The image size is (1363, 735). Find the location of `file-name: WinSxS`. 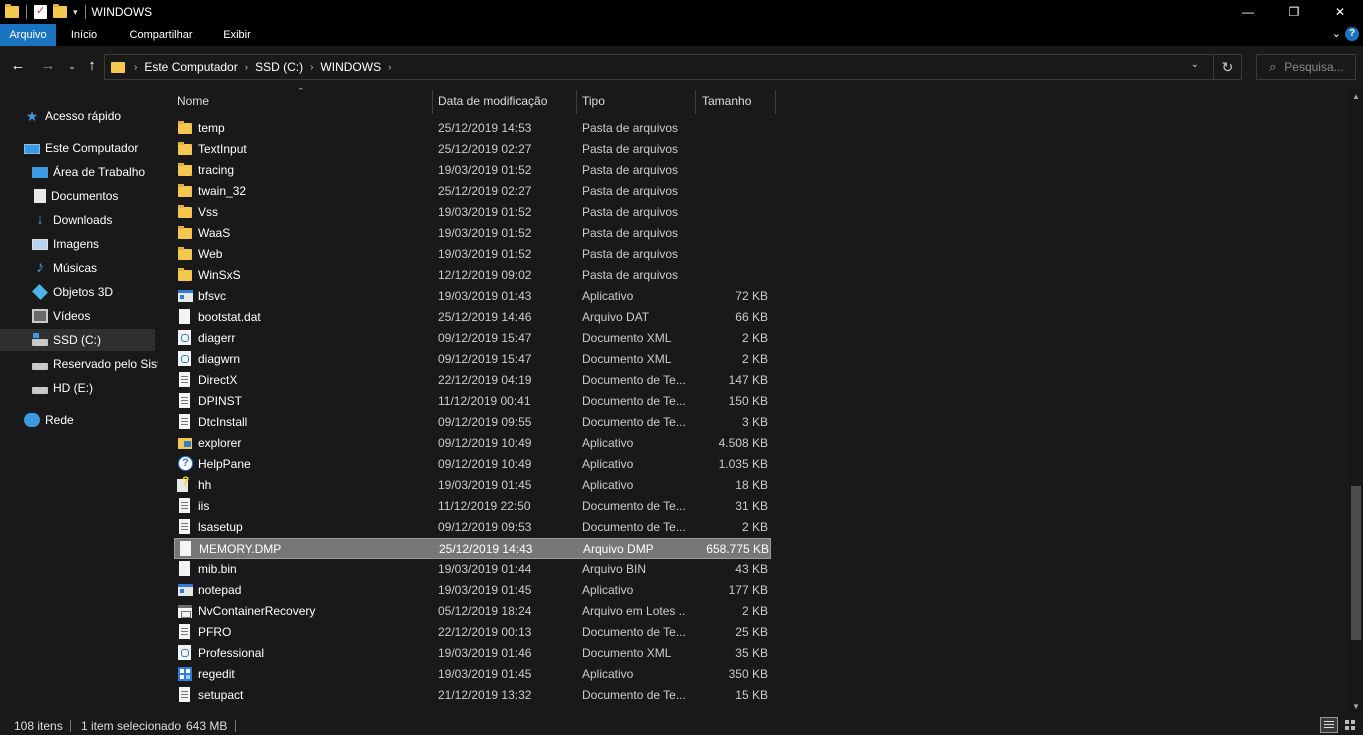

file-name: WinSxS is located at coordinates (219, 275).